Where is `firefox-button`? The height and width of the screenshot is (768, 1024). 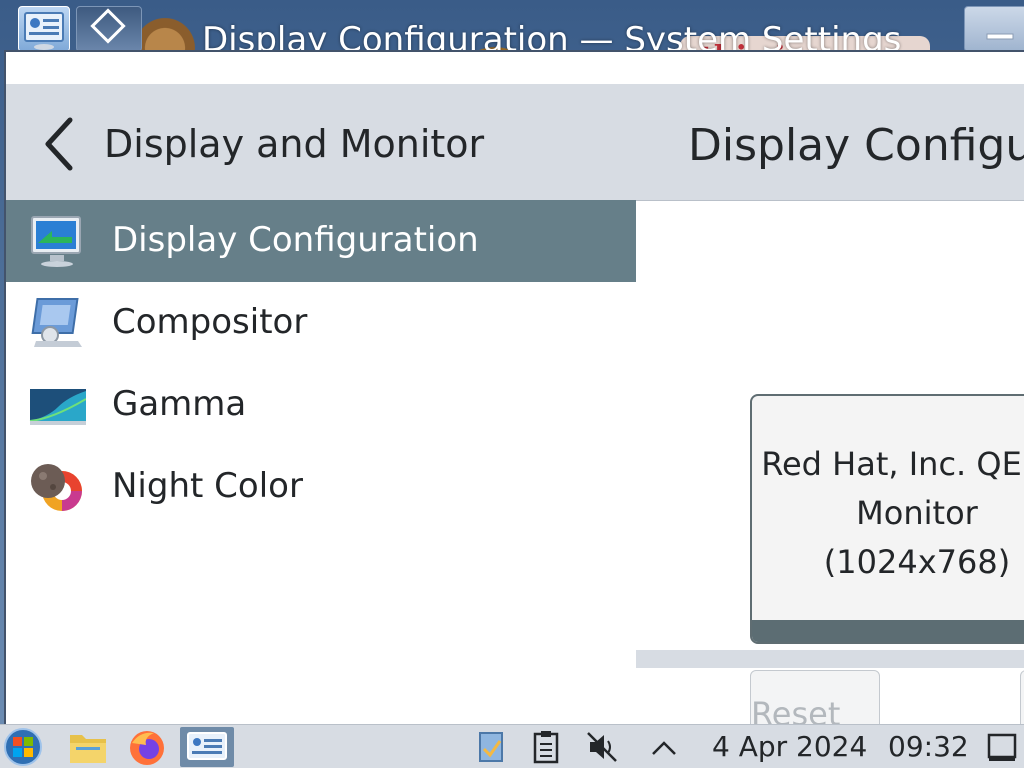
firefox-button is located at coordinates (147, 747).